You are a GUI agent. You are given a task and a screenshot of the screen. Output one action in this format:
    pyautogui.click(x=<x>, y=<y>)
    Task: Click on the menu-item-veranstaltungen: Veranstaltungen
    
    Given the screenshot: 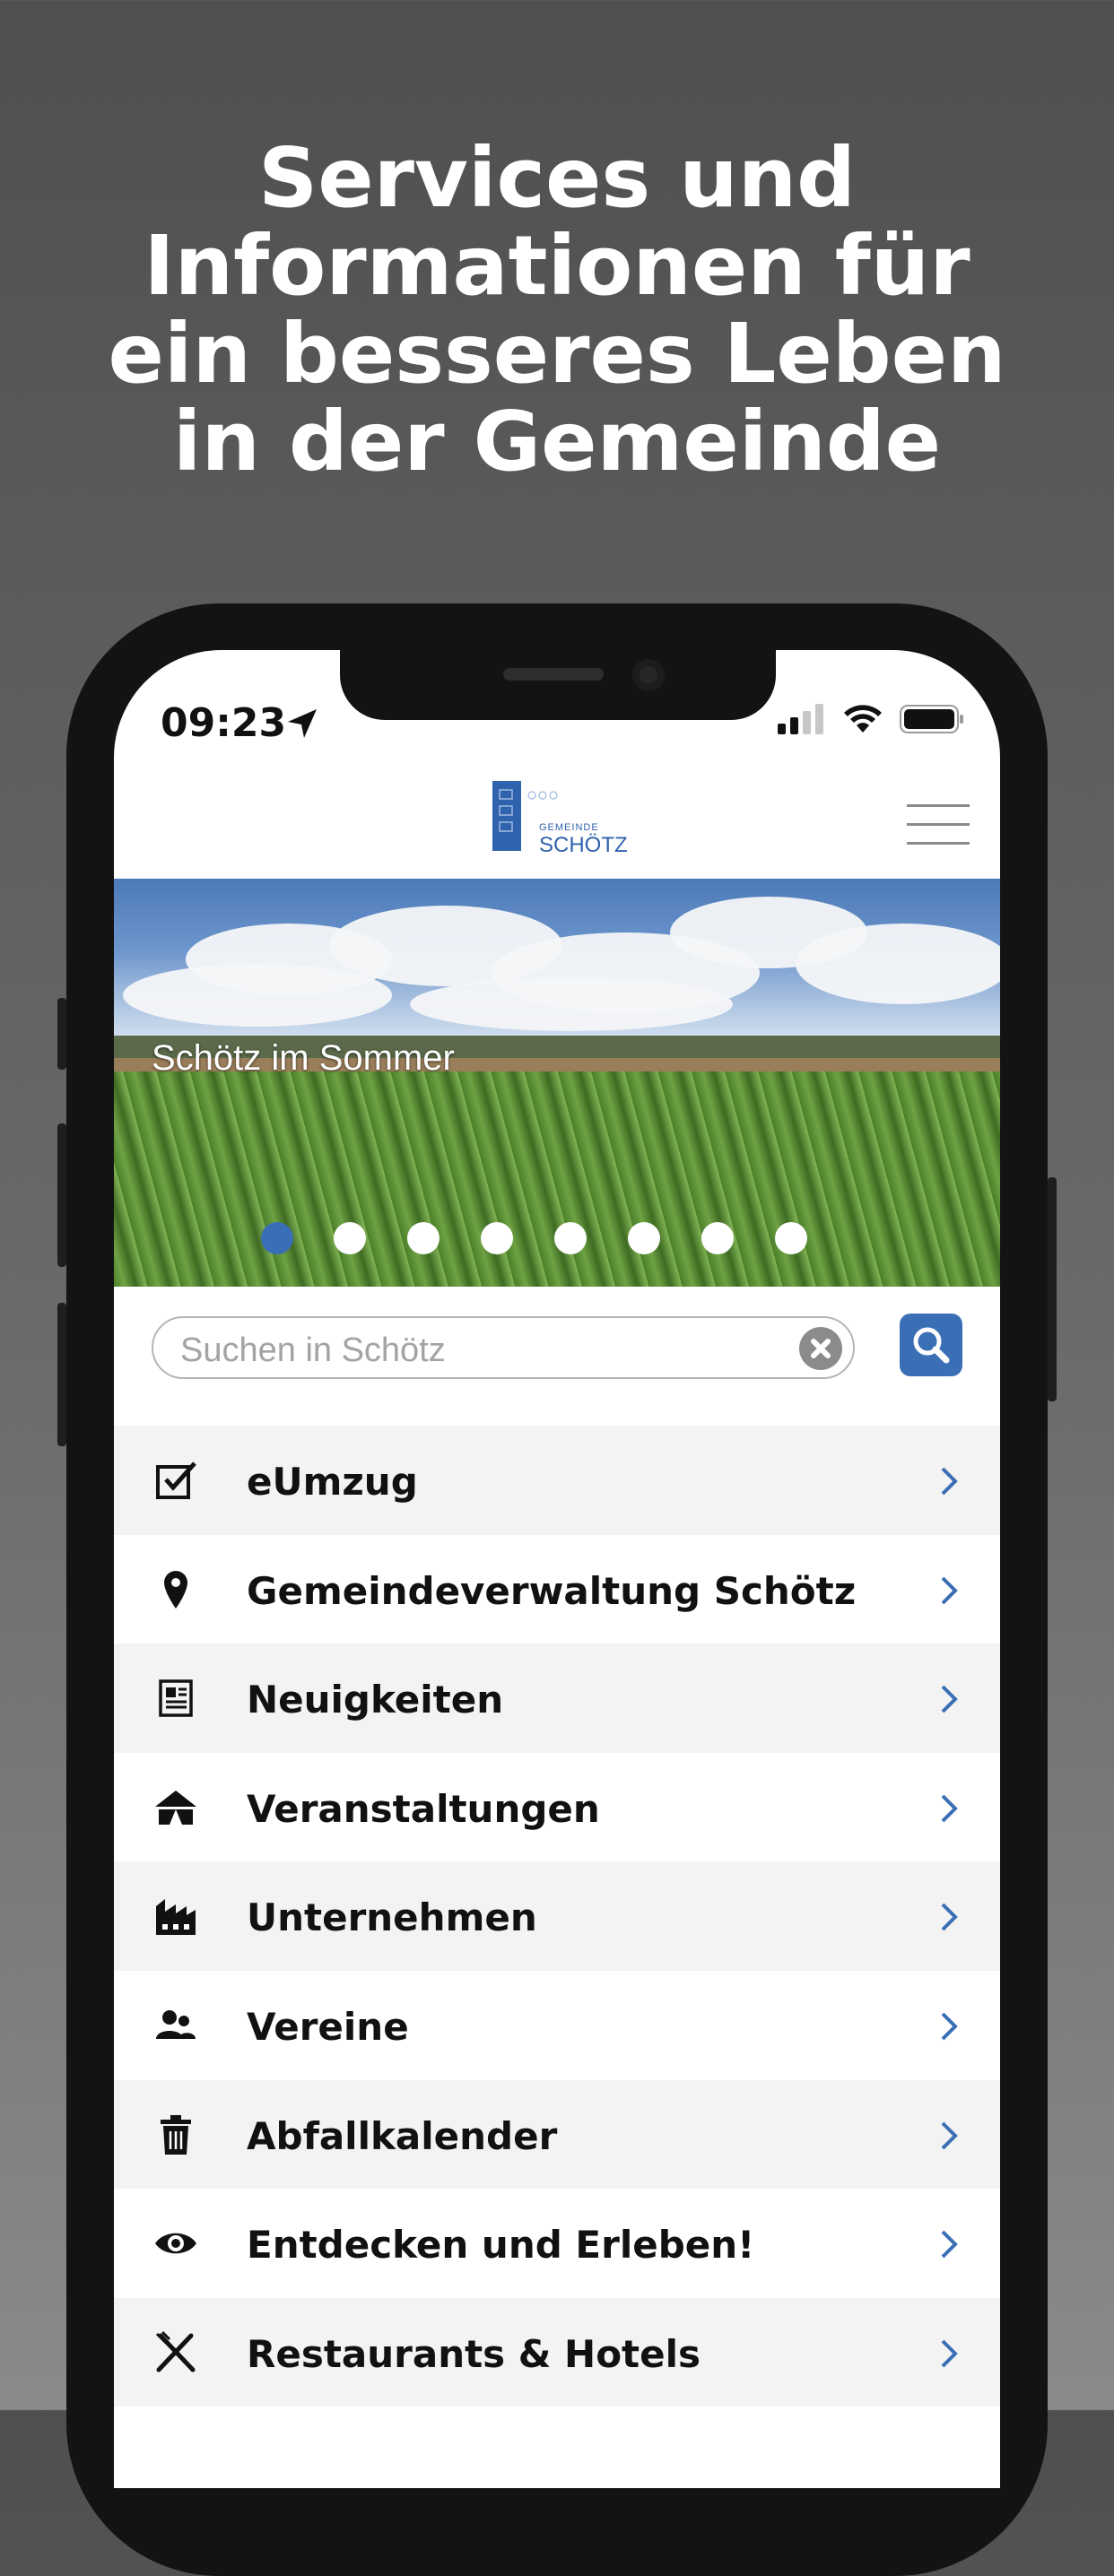 What is the action you would take?
    pyautogui.click(x=557, y=1807)
    